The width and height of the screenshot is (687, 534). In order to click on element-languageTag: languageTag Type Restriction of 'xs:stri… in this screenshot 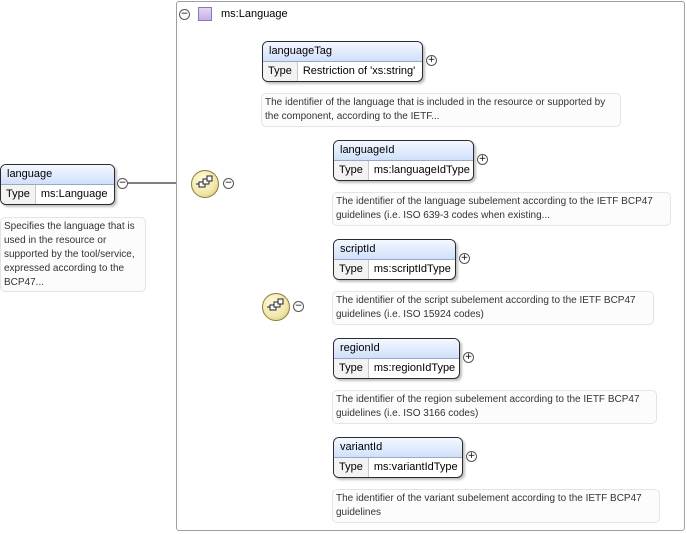, I will do `click(342, 61)`.